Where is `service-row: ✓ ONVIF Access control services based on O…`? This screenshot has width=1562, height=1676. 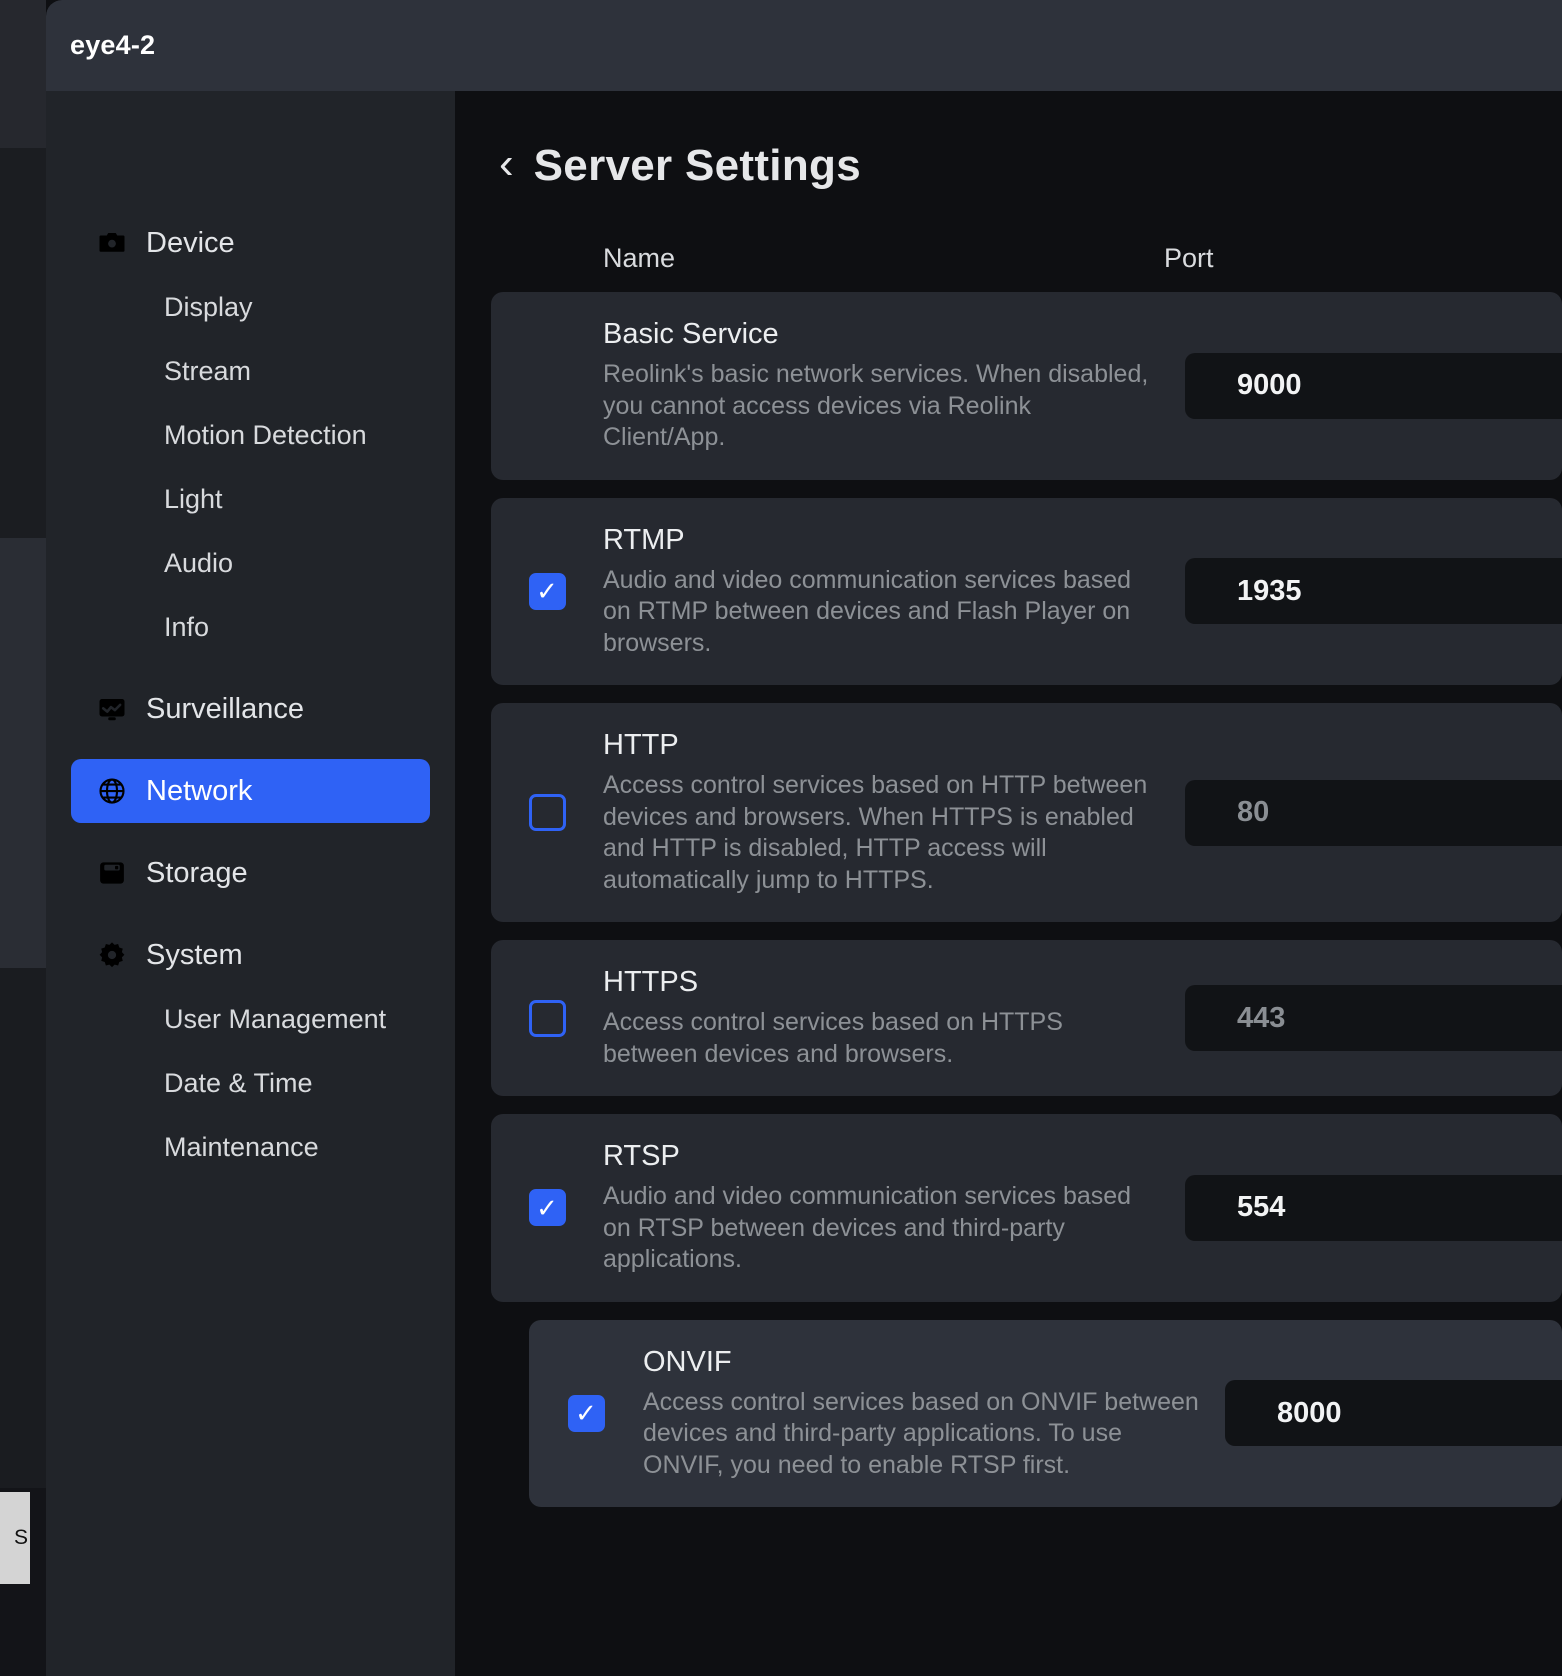
service-row: ✓ ONVIF Access control services based on O… is located at coordinates (1045, 1413).